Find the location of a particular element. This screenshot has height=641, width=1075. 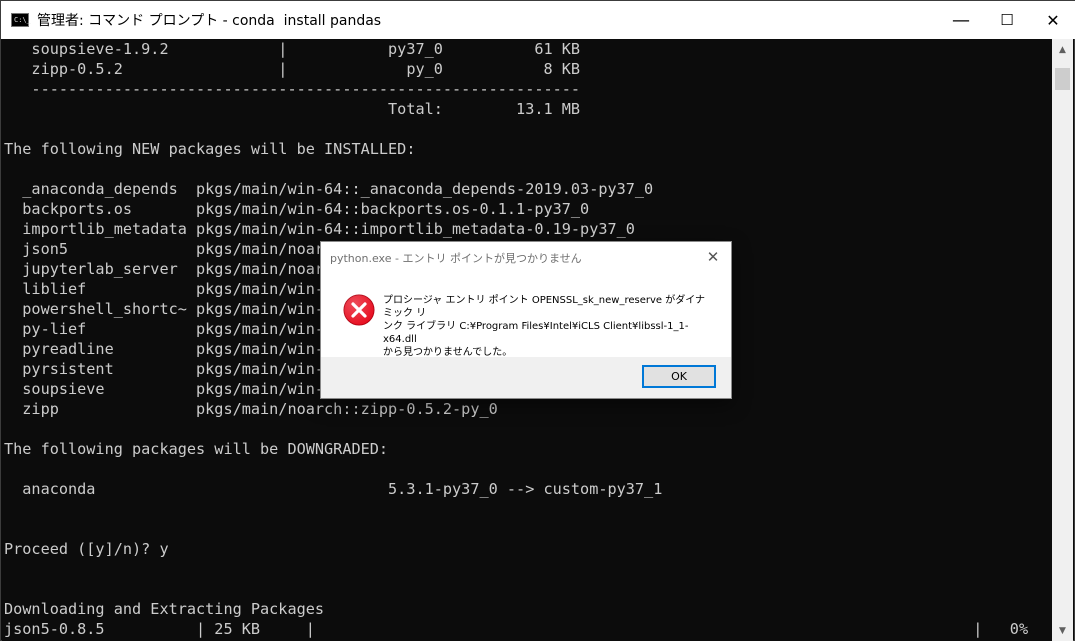

scroll-down-arrow-icon: ▼ is located at coordinates (1062, 630).